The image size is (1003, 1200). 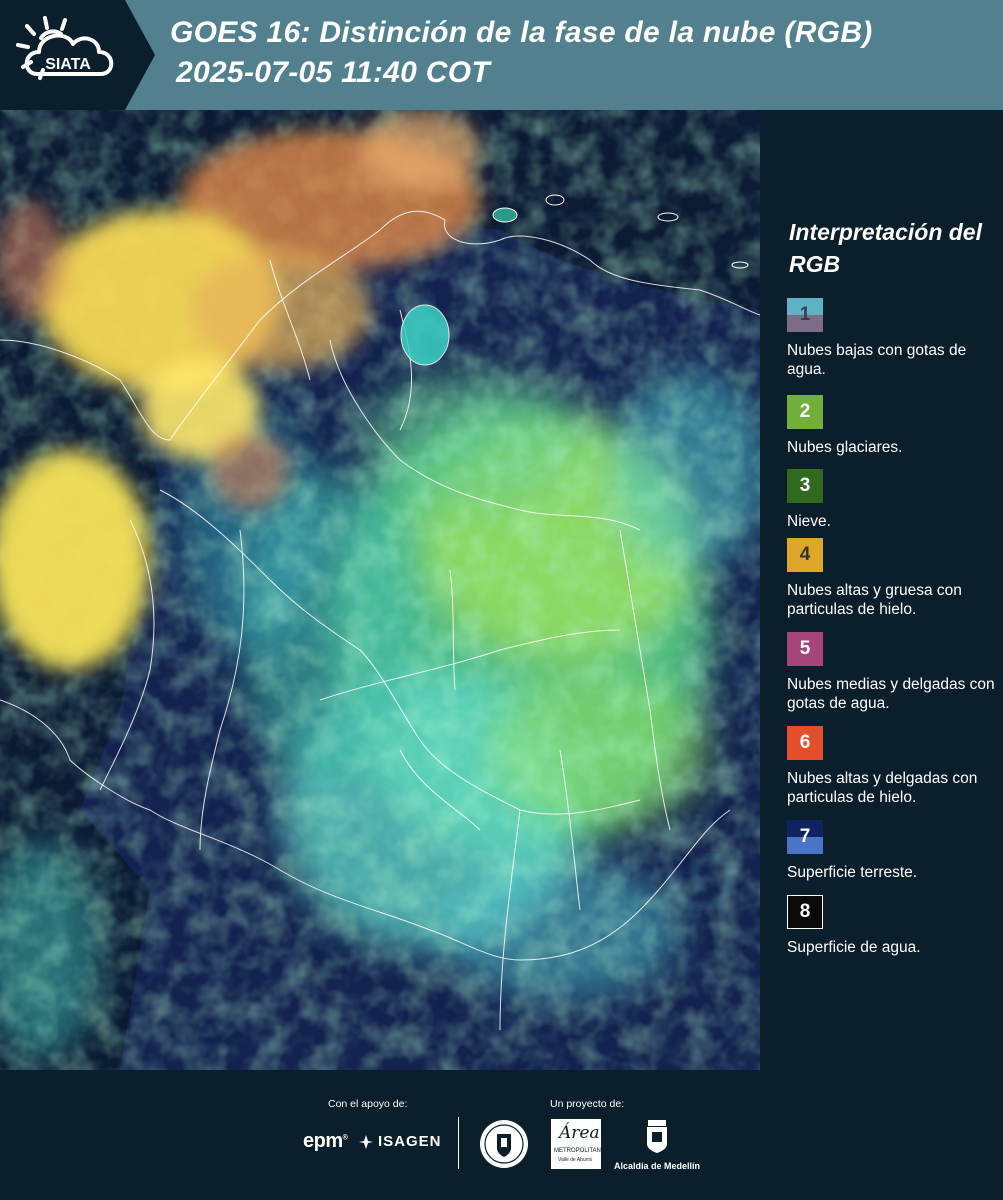 I want to click on alcaldia-text: Alcaldía de Medellín, so click(x=657, y=1166).